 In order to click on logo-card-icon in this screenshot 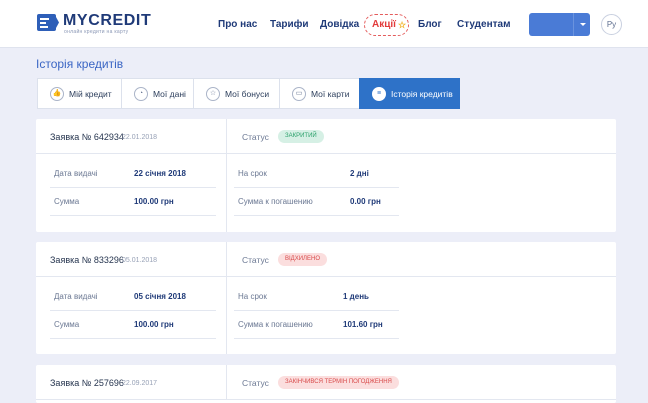, I will do `click(48, 22)`.